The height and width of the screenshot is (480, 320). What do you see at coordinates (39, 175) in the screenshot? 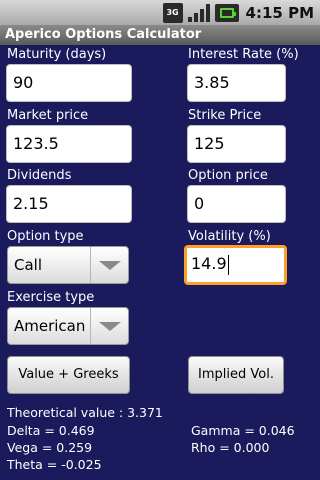
I see `dividends-label: Dividends` at bounding box center [39, 175].